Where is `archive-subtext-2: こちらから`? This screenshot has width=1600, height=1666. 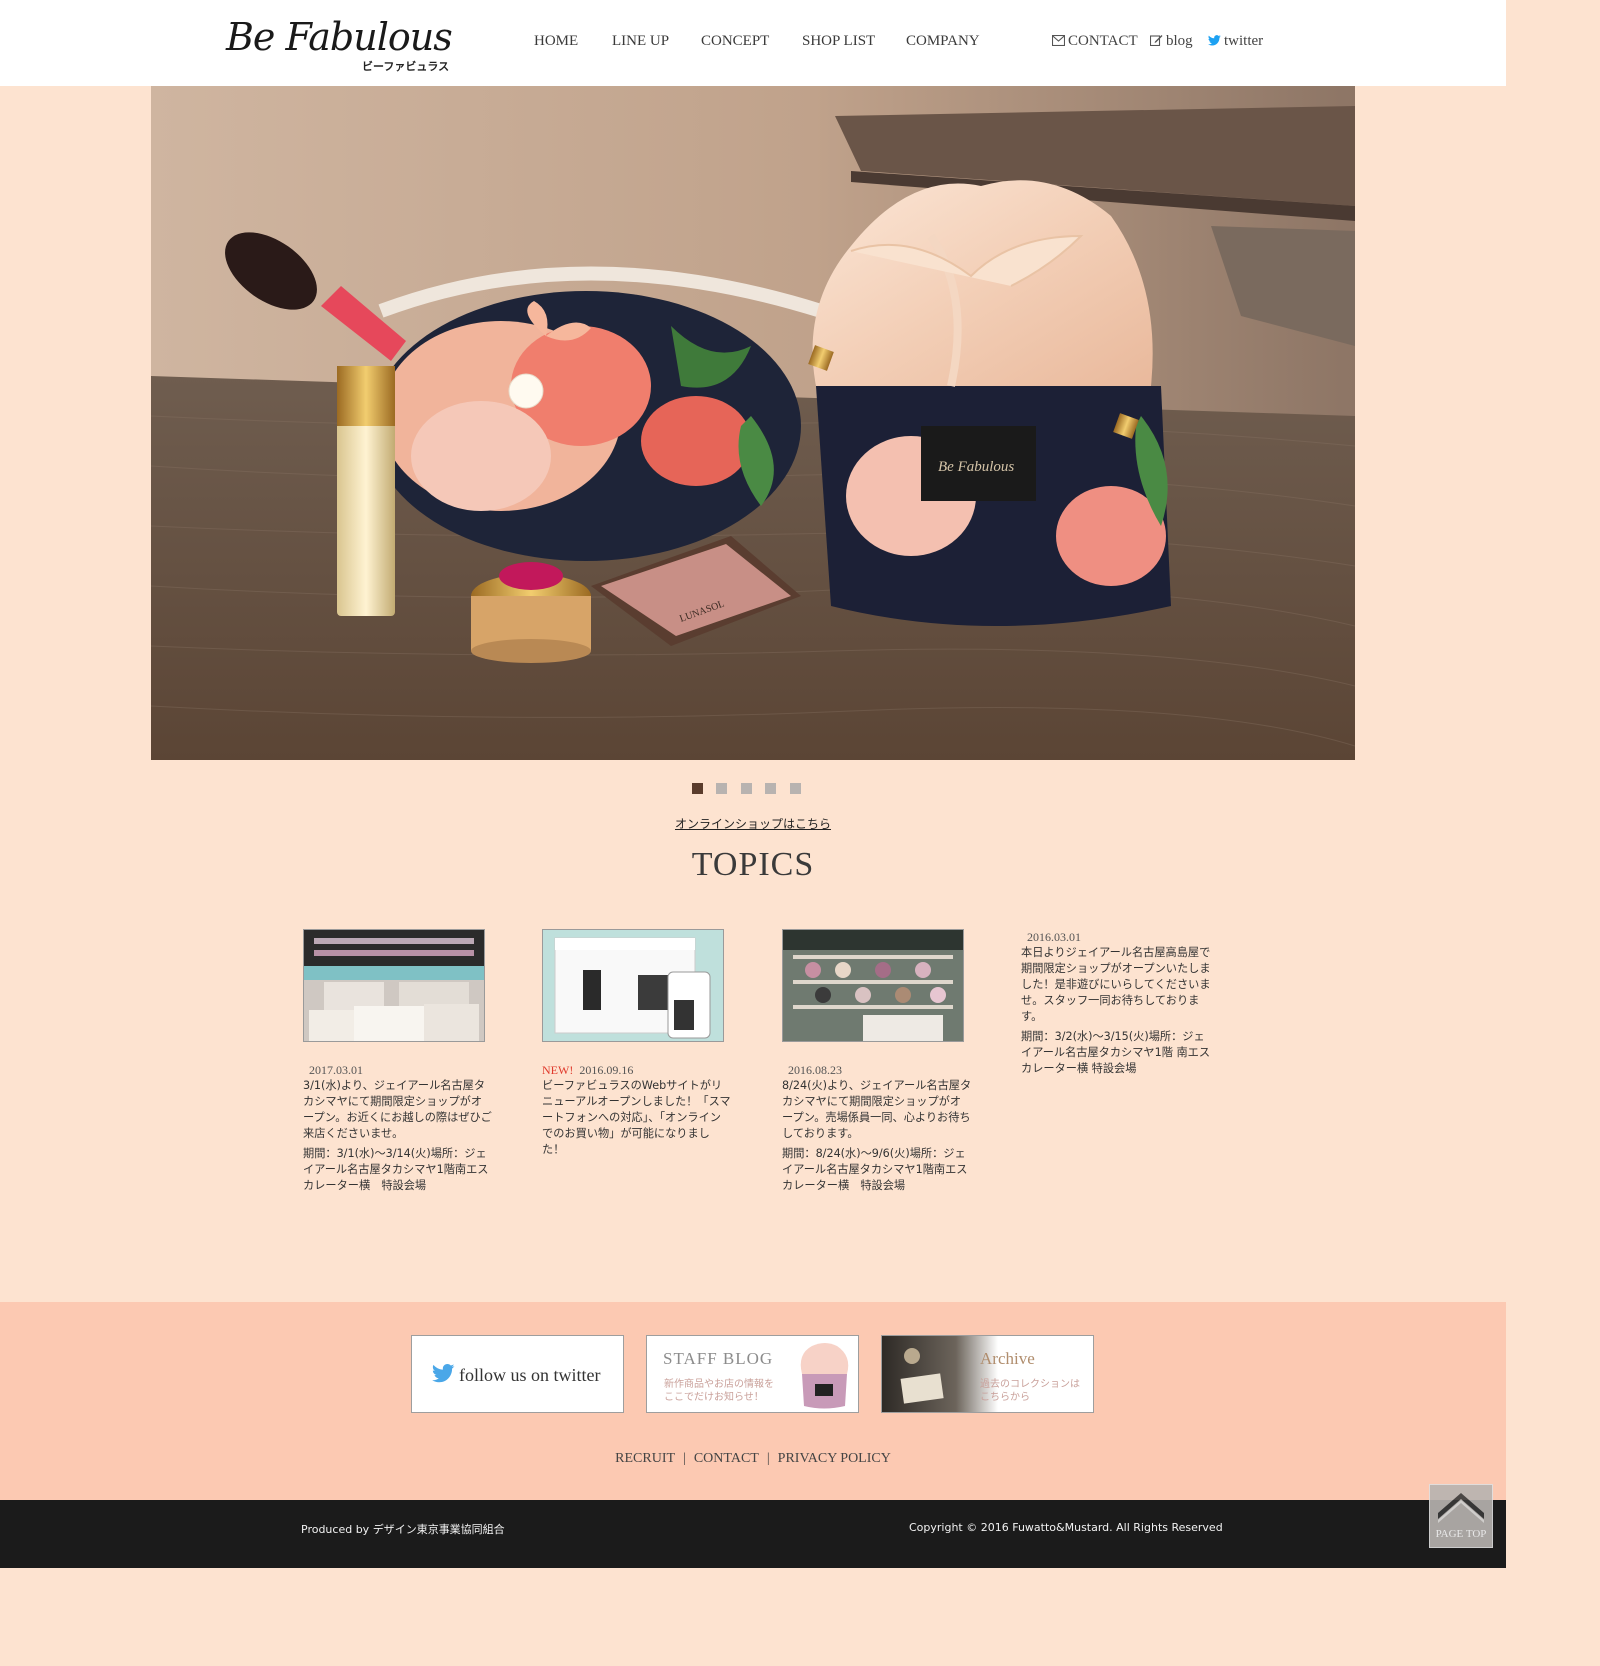
archive-subtext-2: こちらから is located at coordinates (1005, 1397).